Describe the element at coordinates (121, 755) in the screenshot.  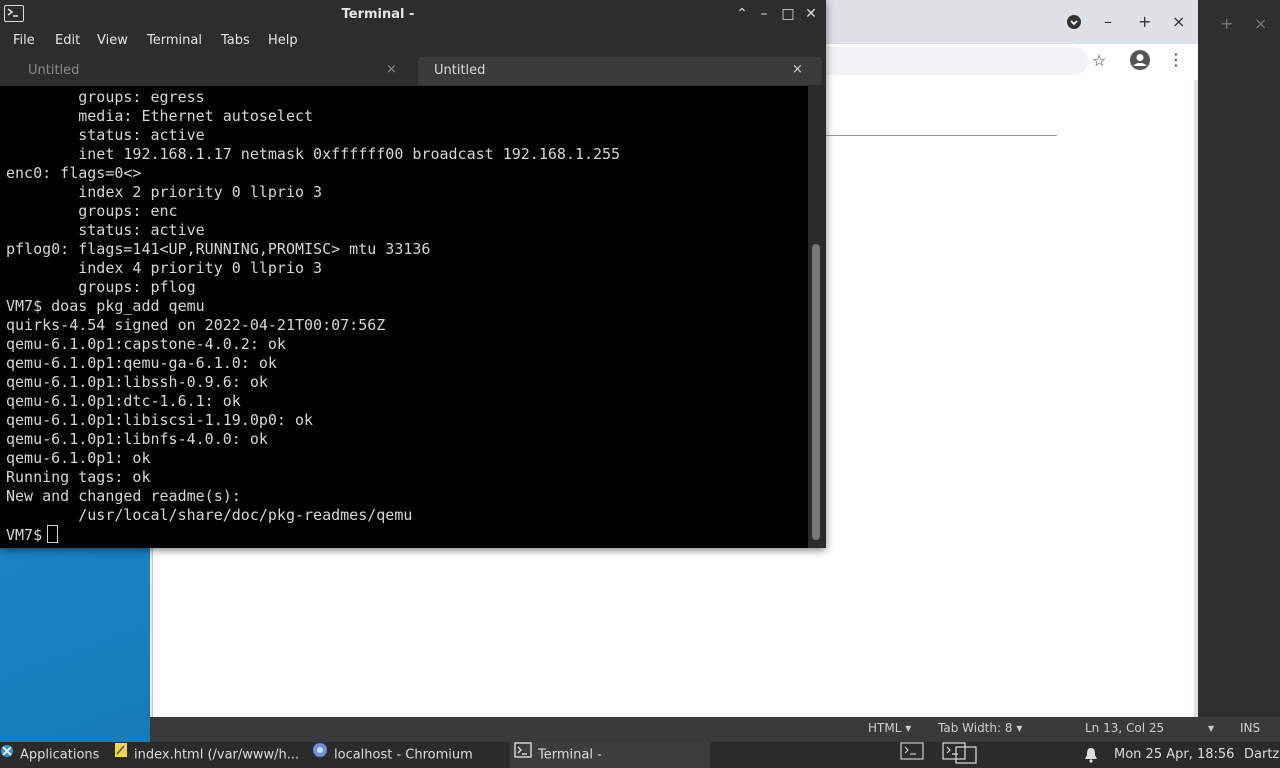
I see `text-editor-icon` at that location.